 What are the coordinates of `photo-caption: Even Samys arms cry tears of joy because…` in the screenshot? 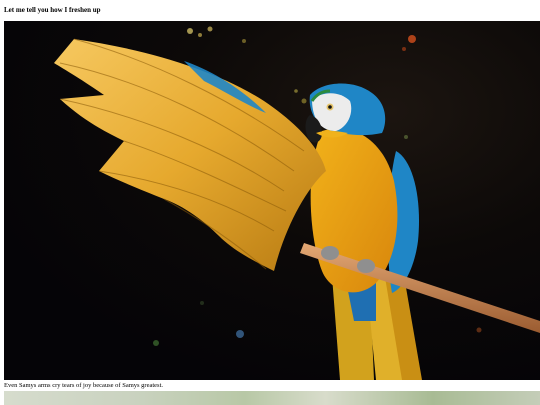 It's located at (84, 385).